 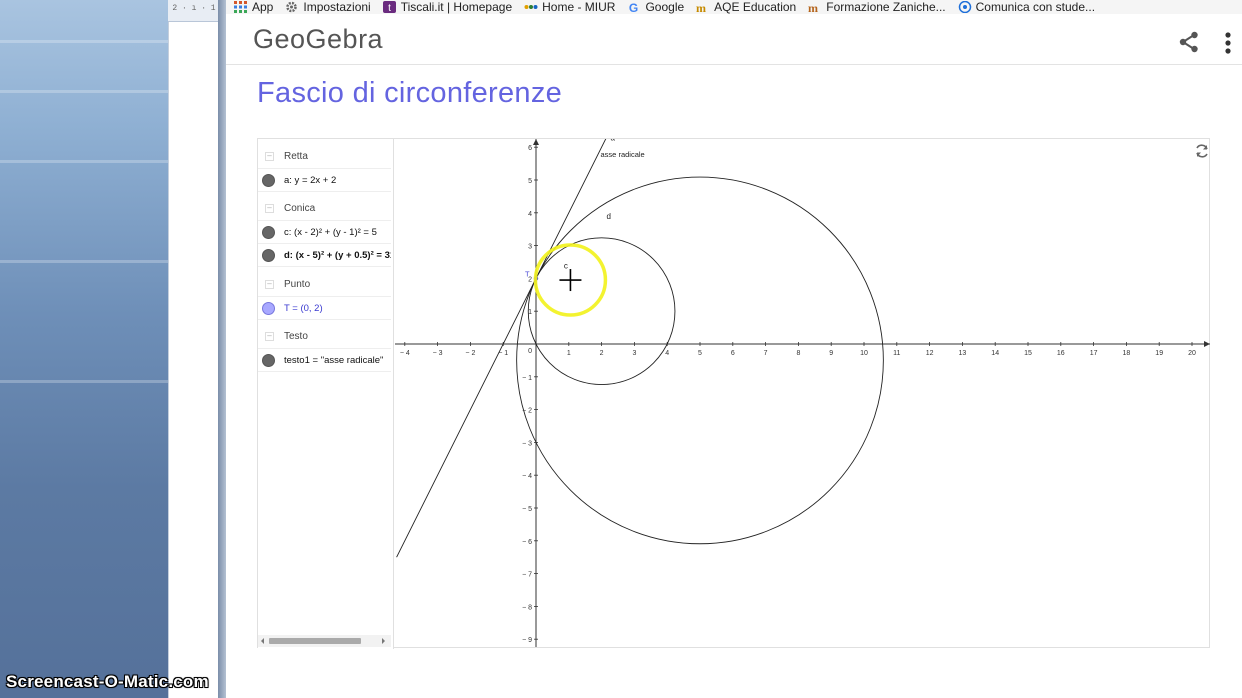 What do you see at coordinates (318, 39) in the screenshot?
I see `geogebra-logo: GeoGebra` at bounding box center [318, 39].